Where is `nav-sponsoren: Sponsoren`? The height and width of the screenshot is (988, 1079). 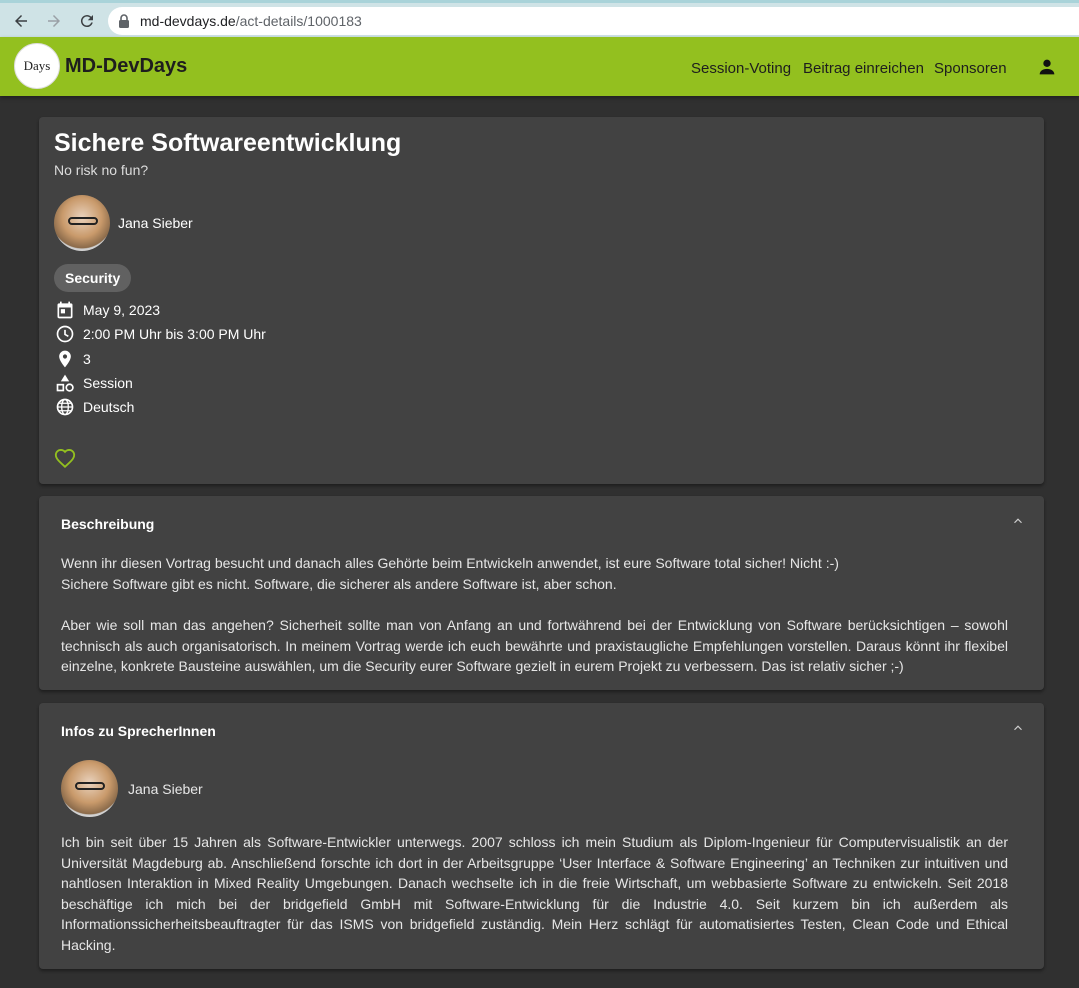
nav-sponsoren: Sponsoren is located at coordinates (970, 68).